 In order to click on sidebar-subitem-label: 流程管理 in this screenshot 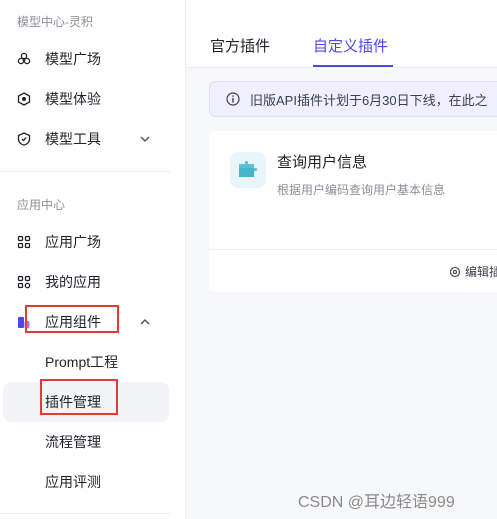, I will do `click(73, 442)`.